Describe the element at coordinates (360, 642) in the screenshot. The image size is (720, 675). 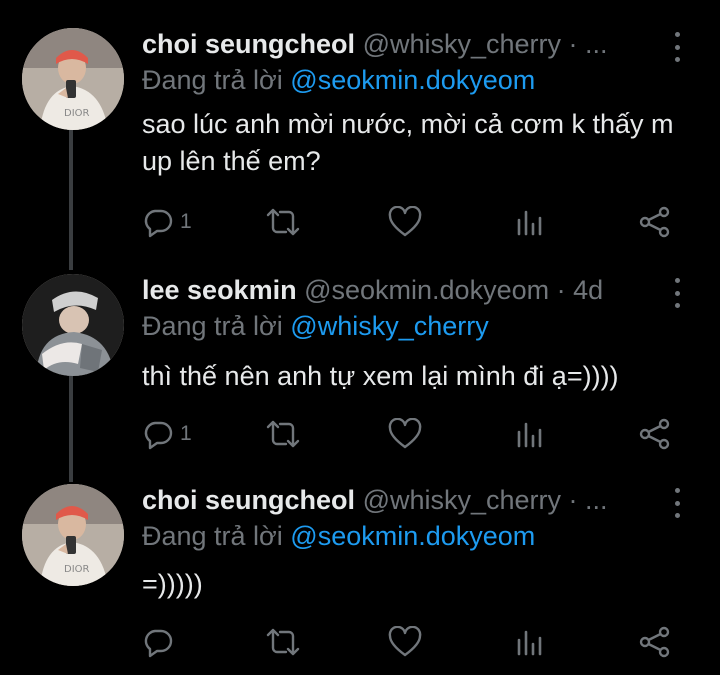
I see `tweet-actions` at that location.